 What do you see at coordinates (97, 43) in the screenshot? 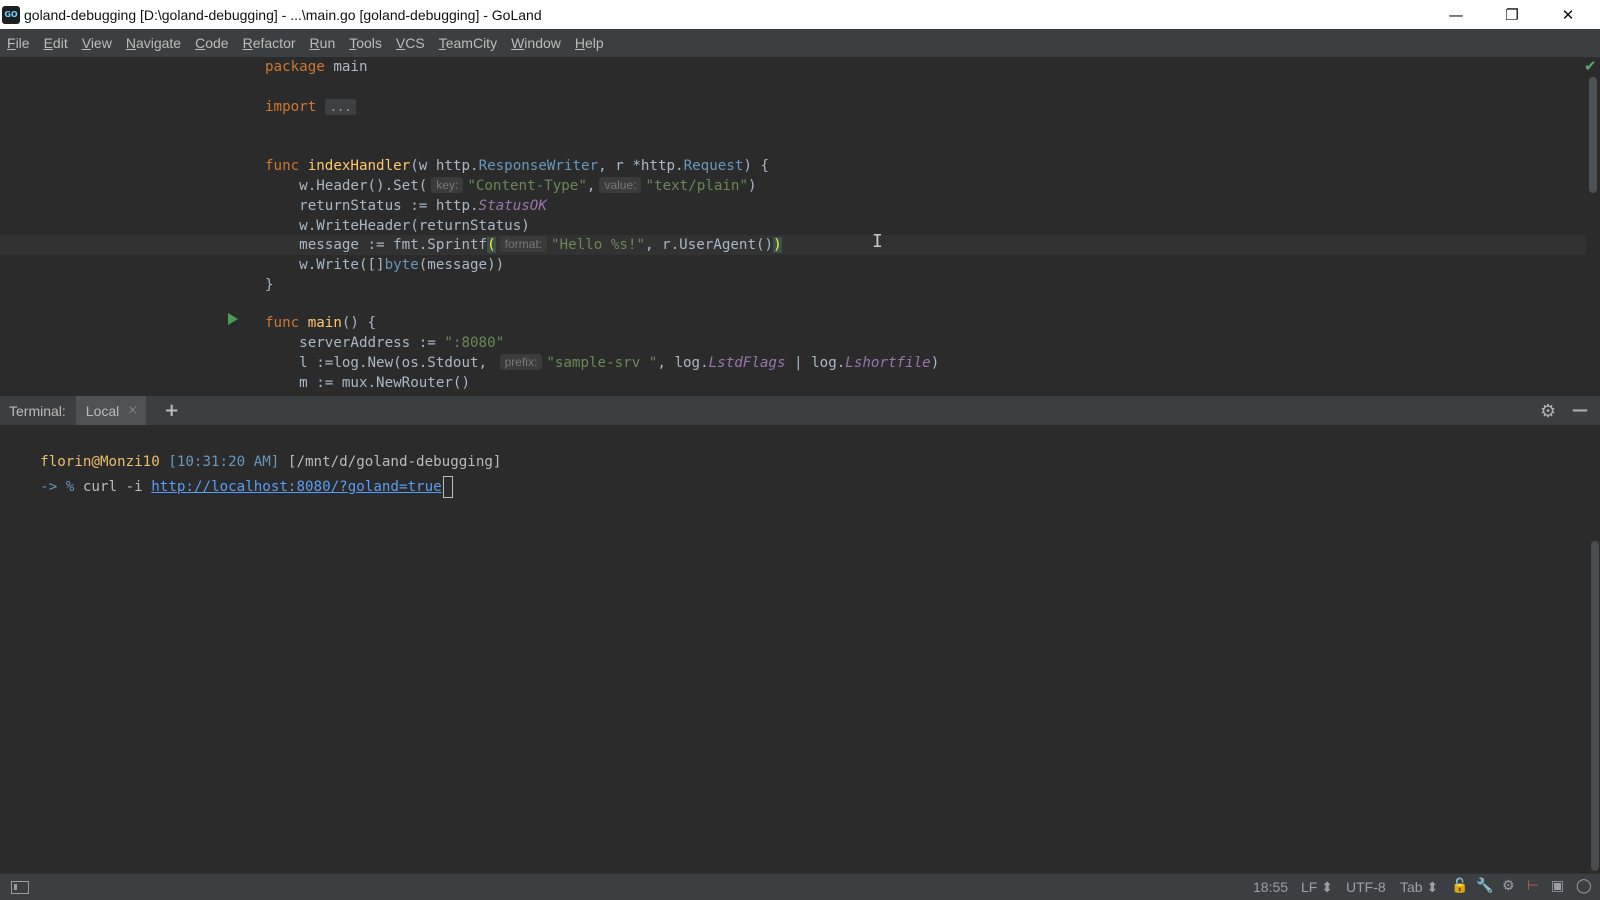
I see `menu-view: View` at bounding box center [97, 43].